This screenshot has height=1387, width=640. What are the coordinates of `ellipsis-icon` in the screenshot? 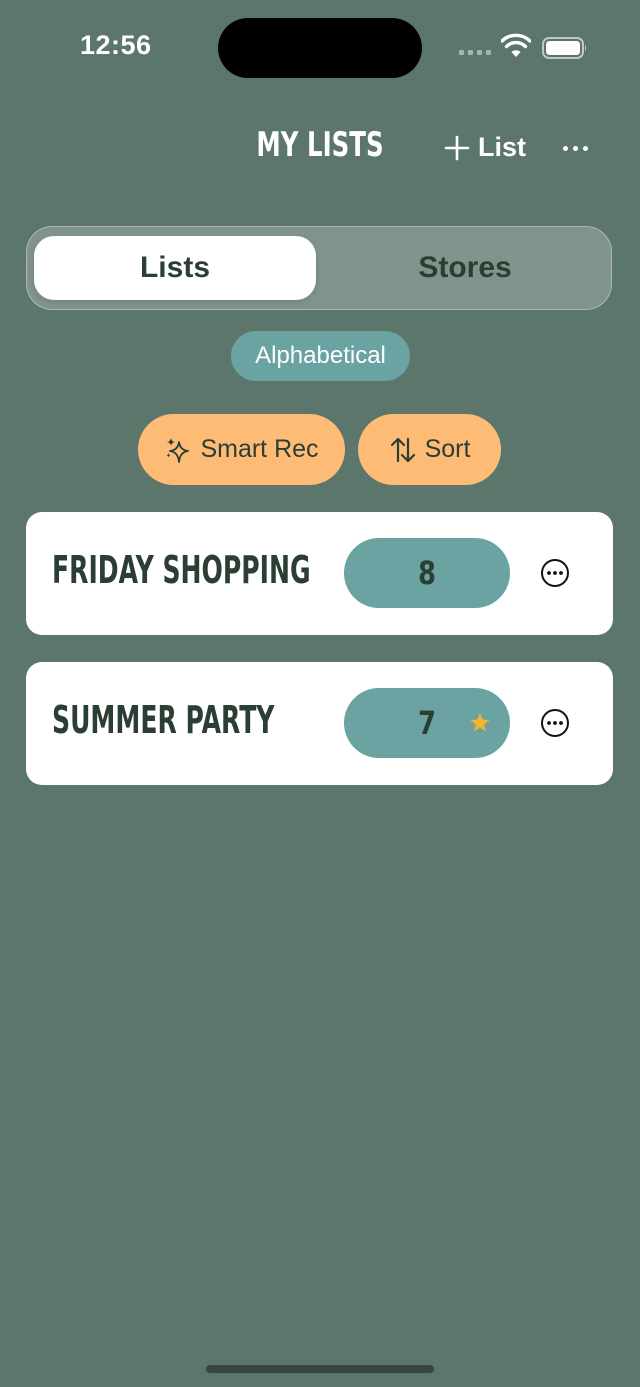 It's located at (565, 148).